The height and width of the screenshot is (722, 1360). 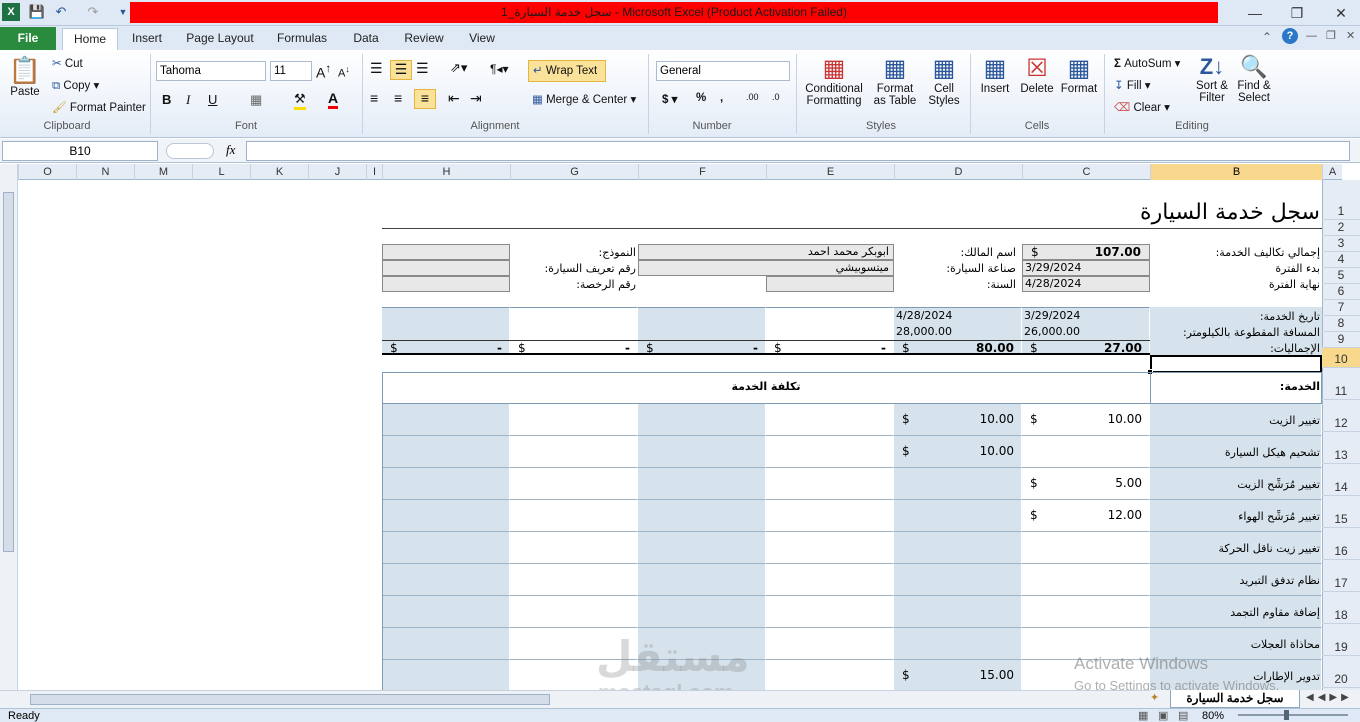 I want to click on column-header: C, so click(x=1086, y=172).